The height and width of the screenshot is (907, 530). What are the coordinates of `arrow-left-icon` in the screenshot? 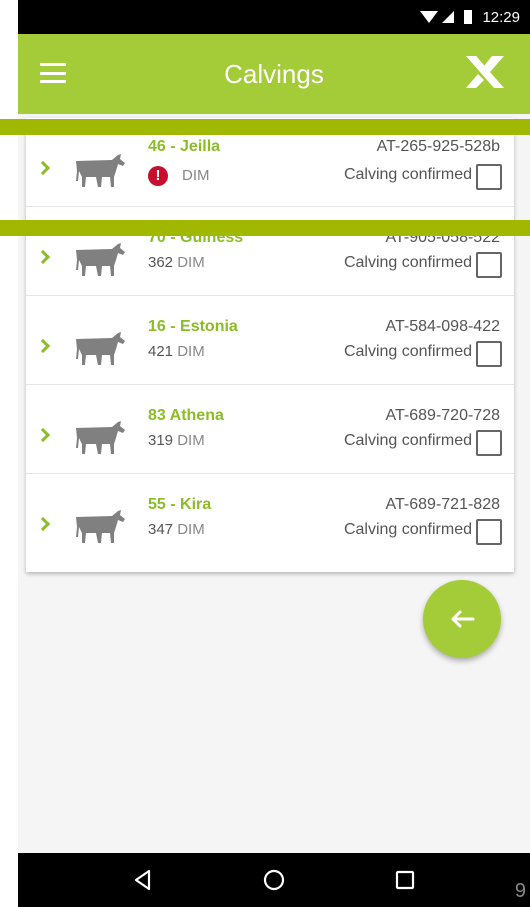 It's located at (463, 619).